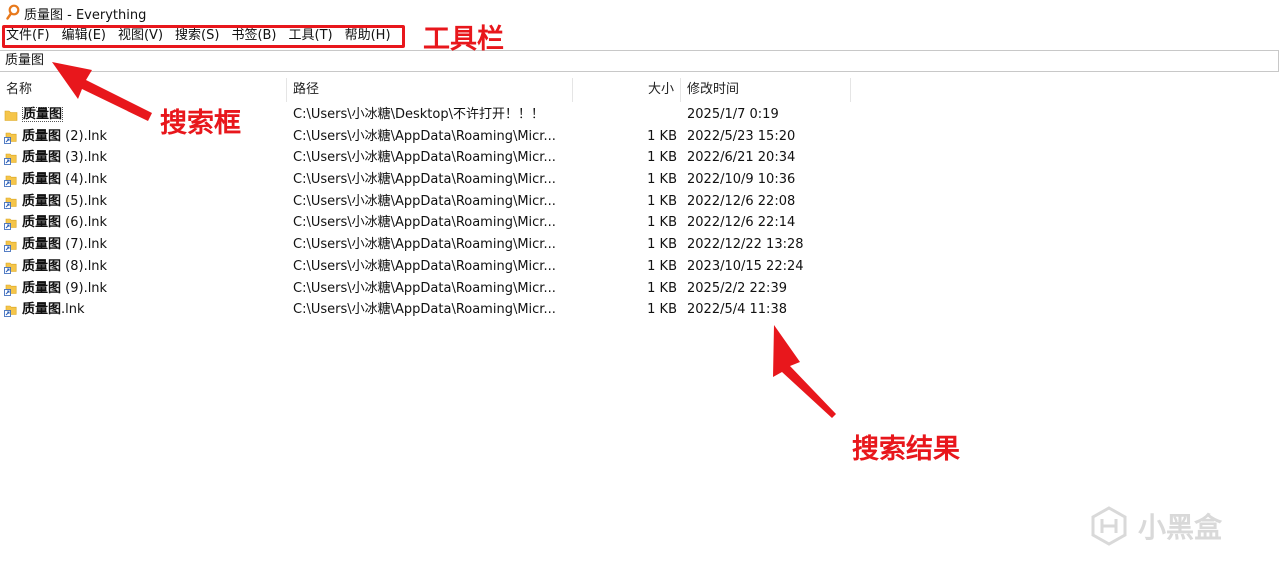  What do you see at coordinates (1180, 527) in the screenshot?
I see `watermark-text: 小黑盒` at bounding box center [1180, 527].